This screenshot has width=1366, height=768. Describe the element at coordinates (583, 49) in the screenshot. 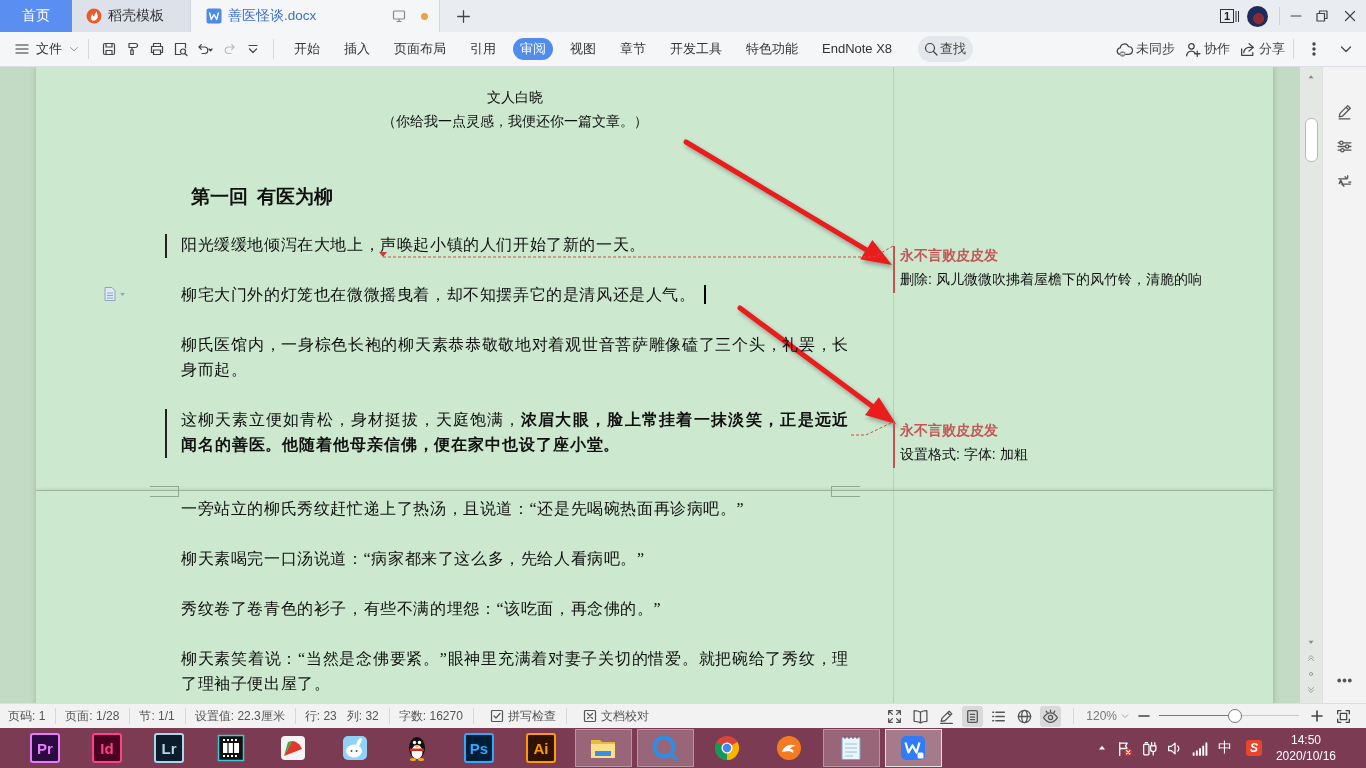

I see `ribbon-tab: 视图` at that location.